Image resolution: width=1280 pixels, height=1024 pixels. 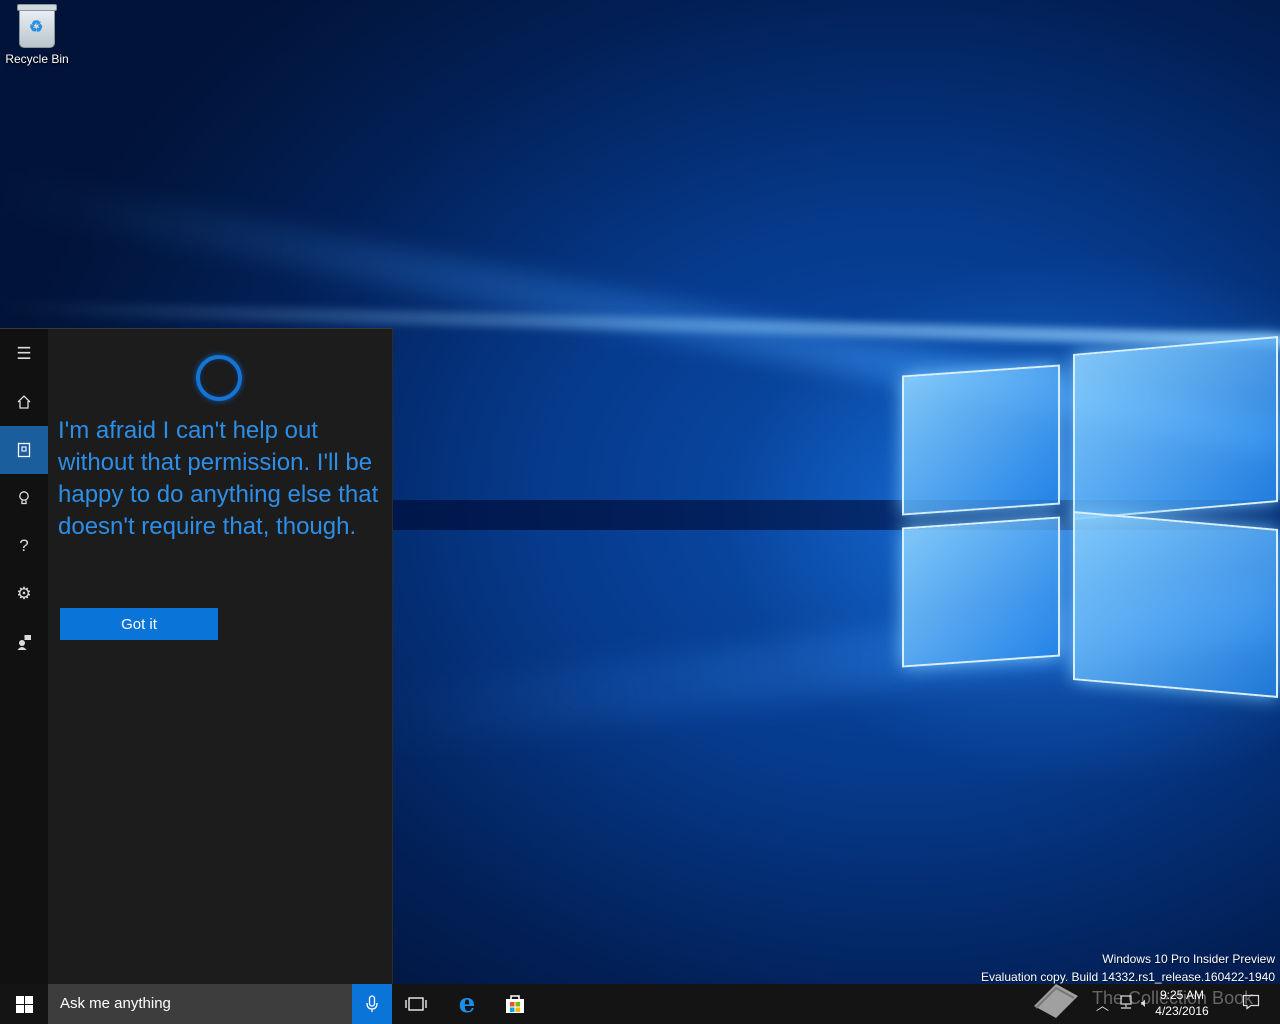 I want to click on action-center-button, so click(x=1251, y=1003).